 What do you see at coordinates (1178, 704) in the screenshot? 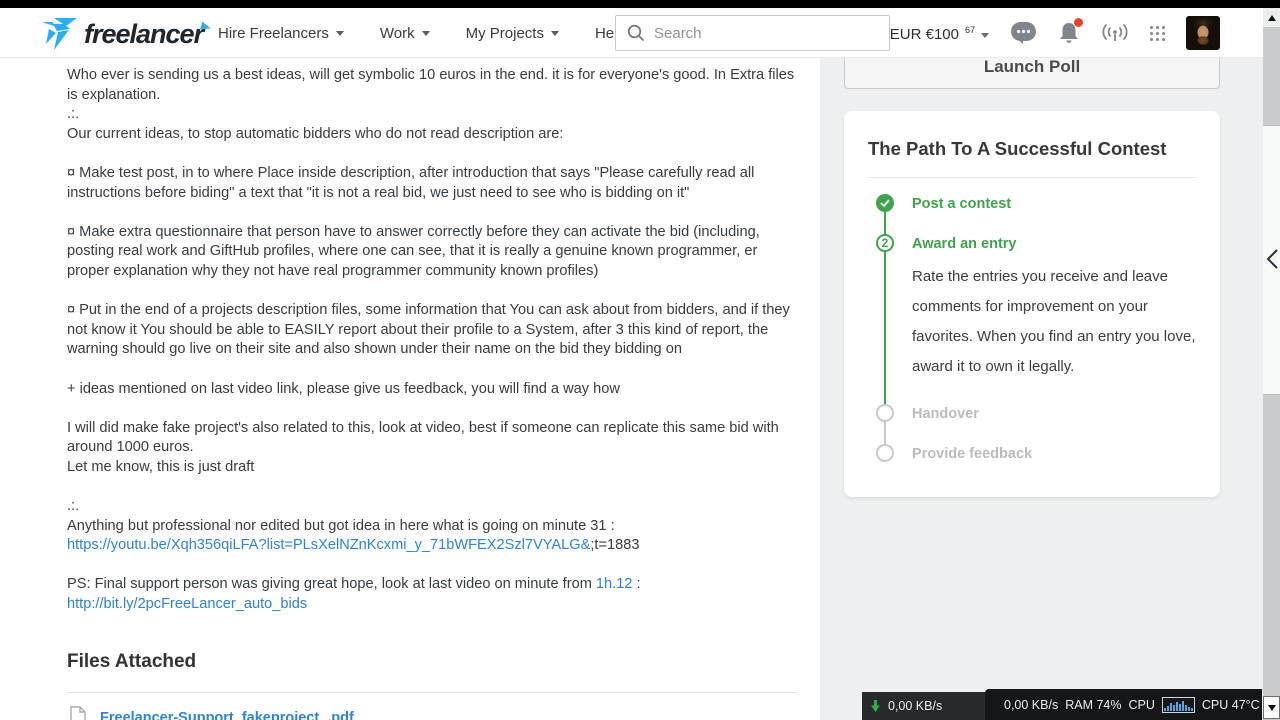
I see `cpu-usage-graph` at bounding box center [1178, 704].